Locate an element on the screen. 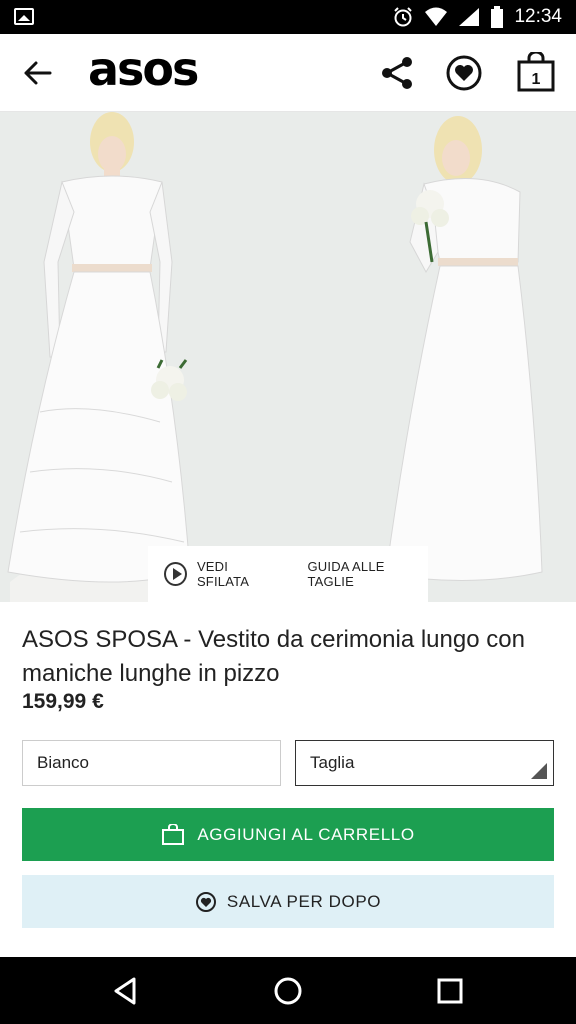 This screenshot has width=576, height=1024. home-nav-icon is located at coordinates (288, 991).